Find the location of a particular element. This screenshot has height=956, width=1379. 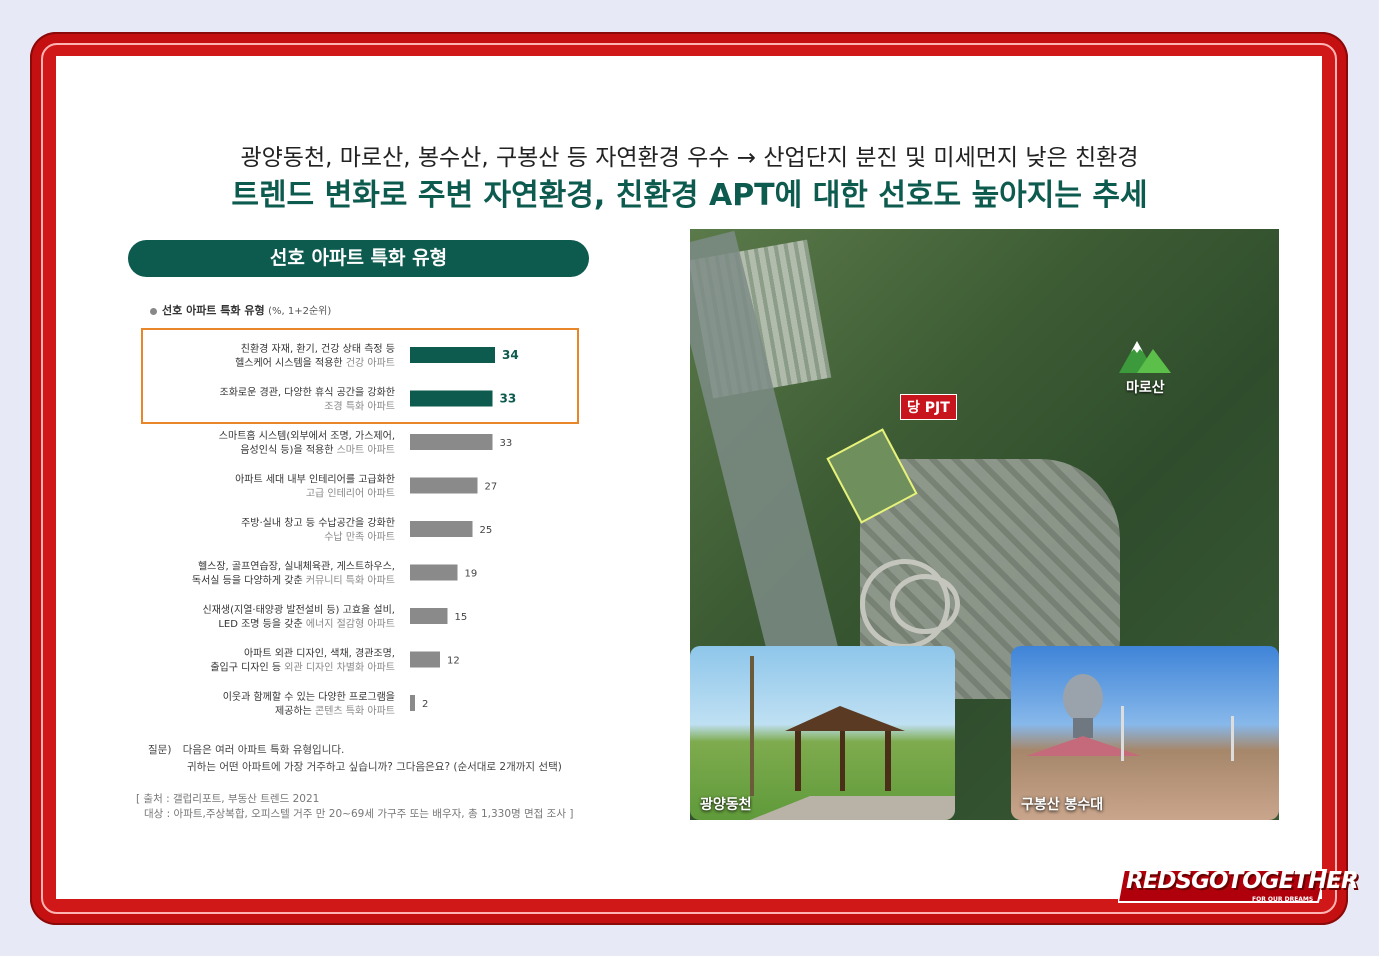

bar-label-line2: 음성인식 등)을 적용한 스마트 아파트 is located at coordinates (317, 450).